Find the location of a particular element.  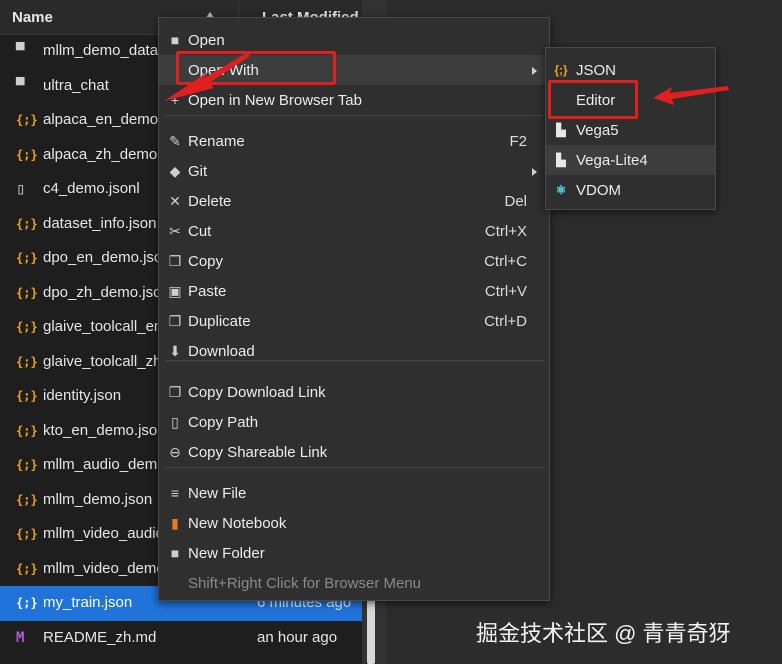

file-name: my_train.json is located at coordinates (88, 602).